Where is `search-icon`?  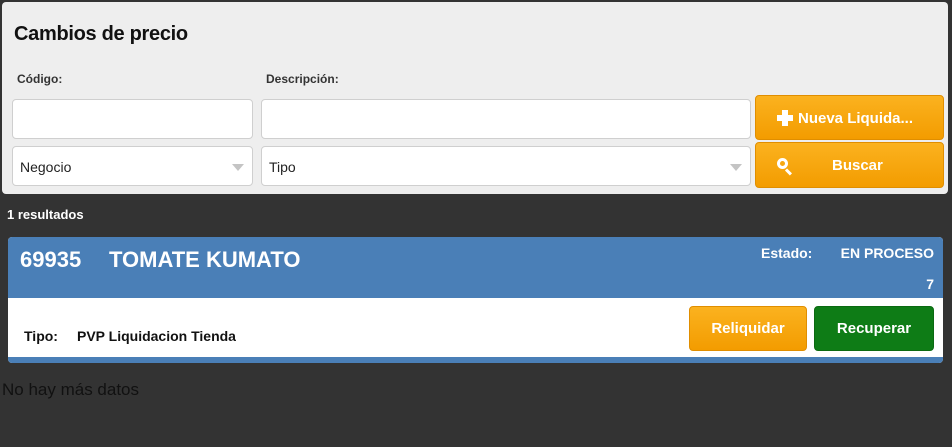
search-icon is located at coordinates (785, 167).